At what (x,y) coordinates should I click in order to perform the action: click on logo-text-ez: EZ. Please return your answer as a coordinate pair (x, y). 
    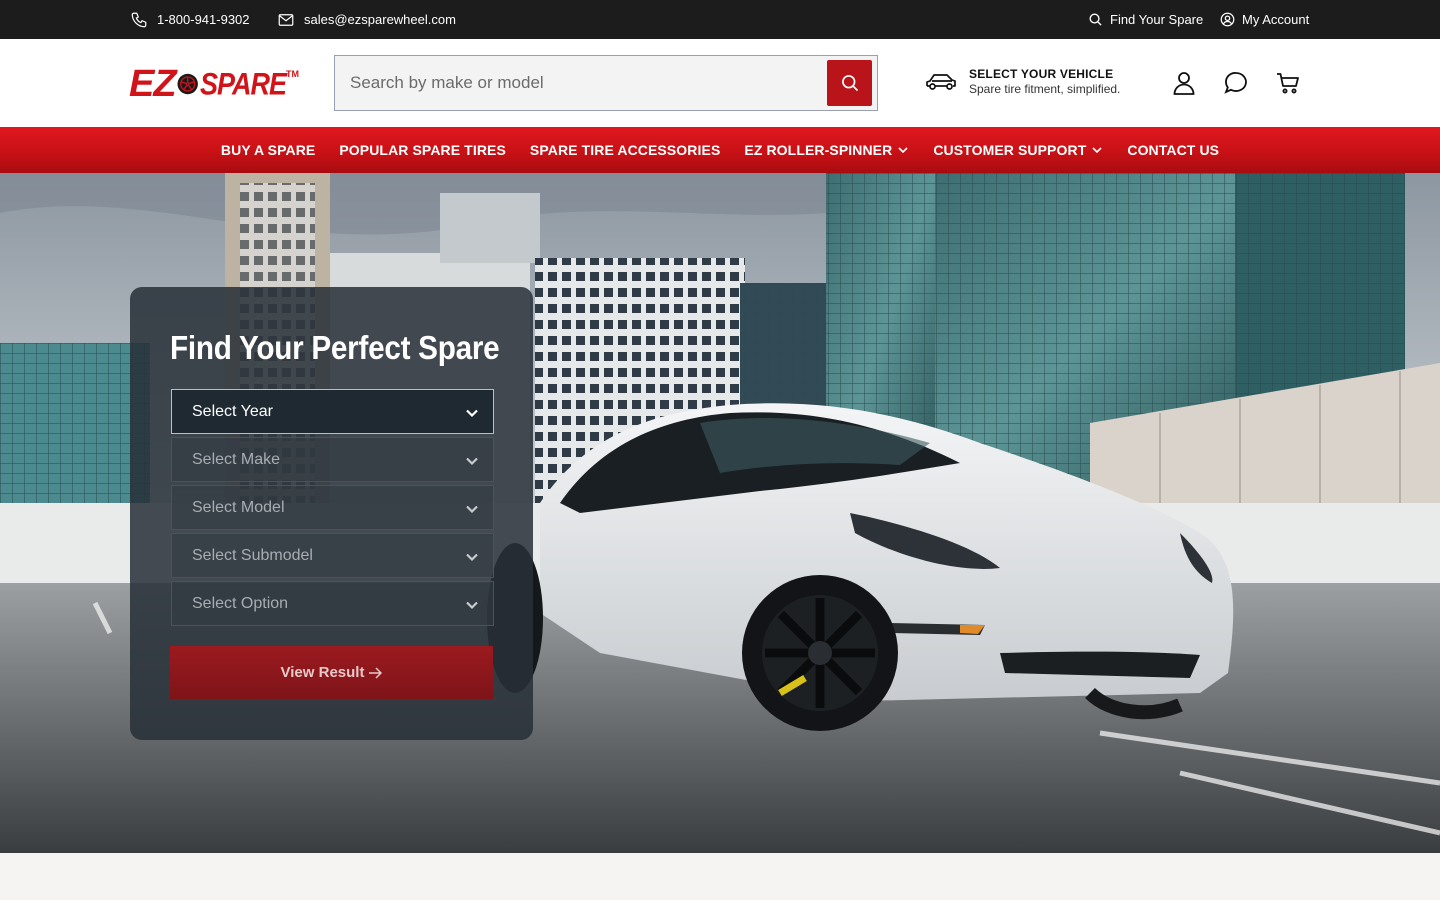
    Looking at the image, I should click on (153, 83).